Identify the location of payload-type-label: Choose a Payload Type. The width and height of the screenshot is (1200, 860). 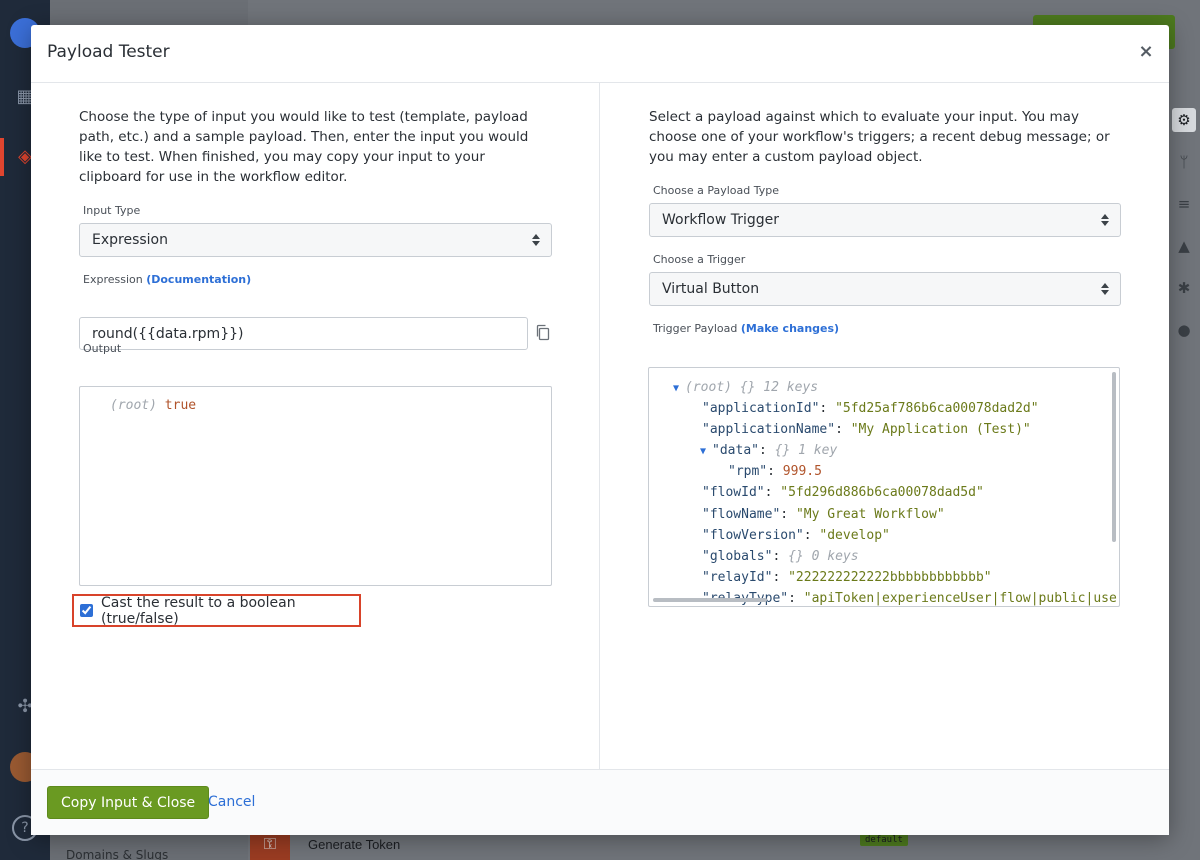
(716, 190).